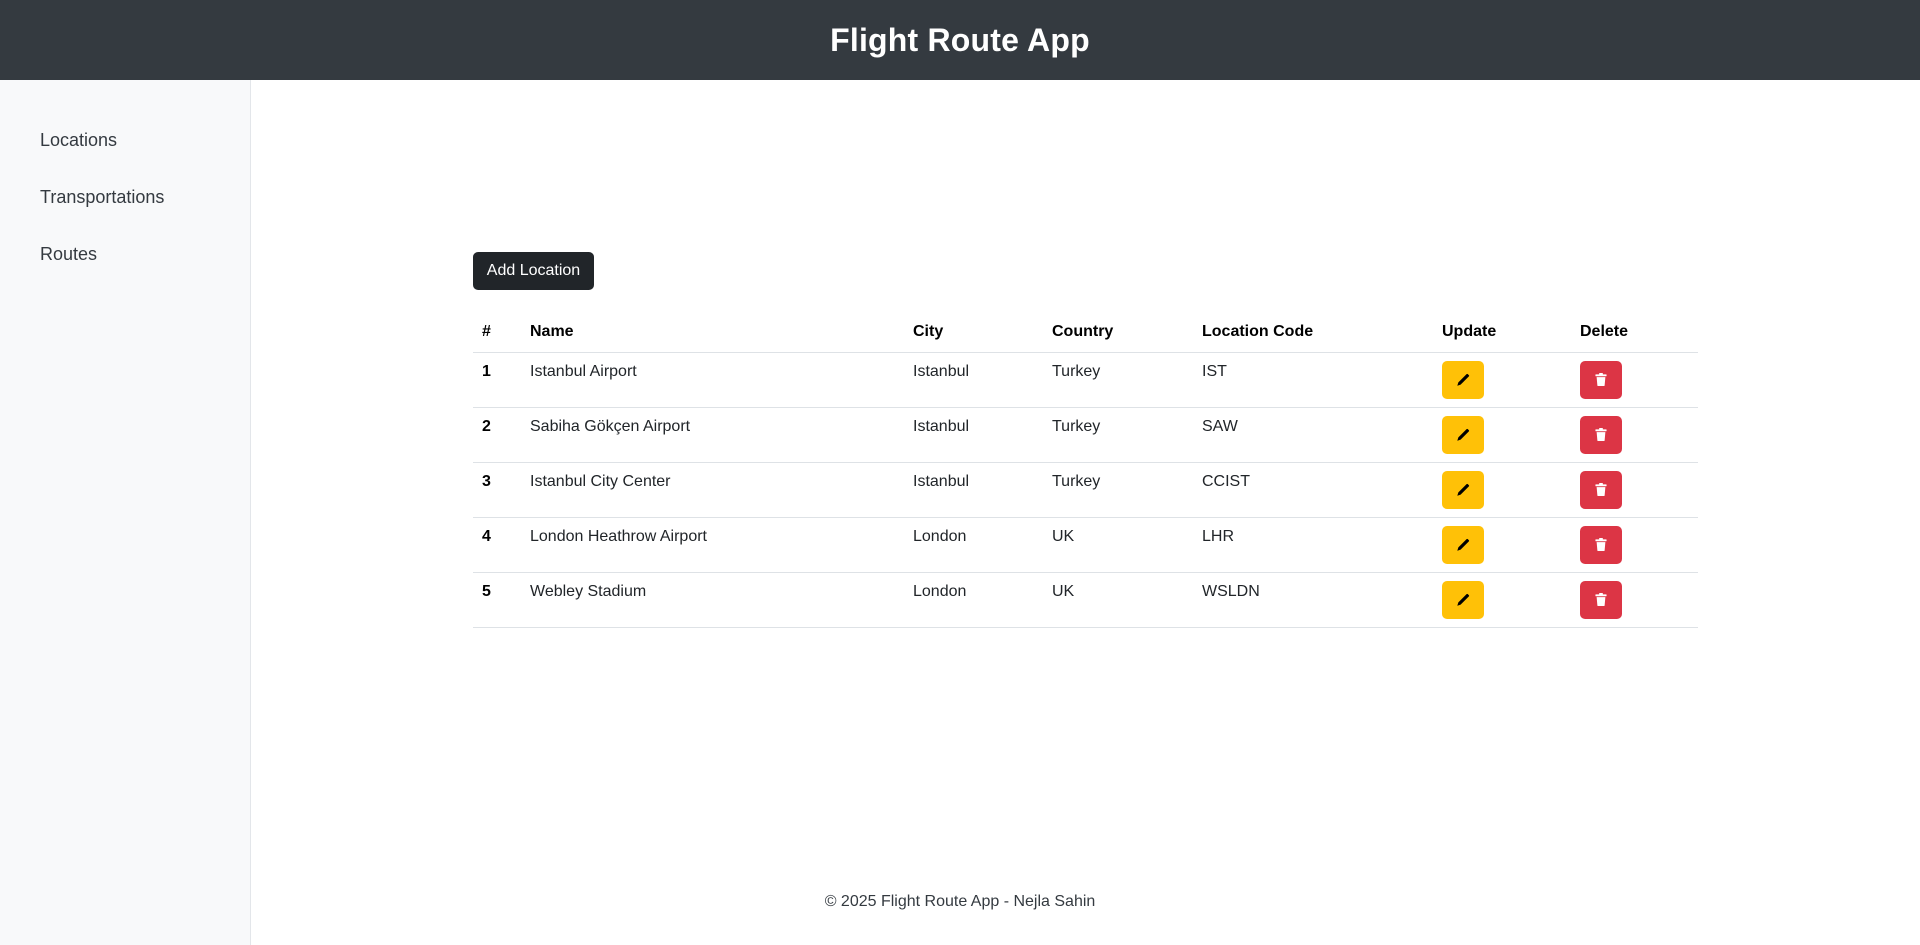 The width and height of the screenshot is (1920, 945). I want to click on sidebar: Locations Transportations Routes, so click(125, 512).